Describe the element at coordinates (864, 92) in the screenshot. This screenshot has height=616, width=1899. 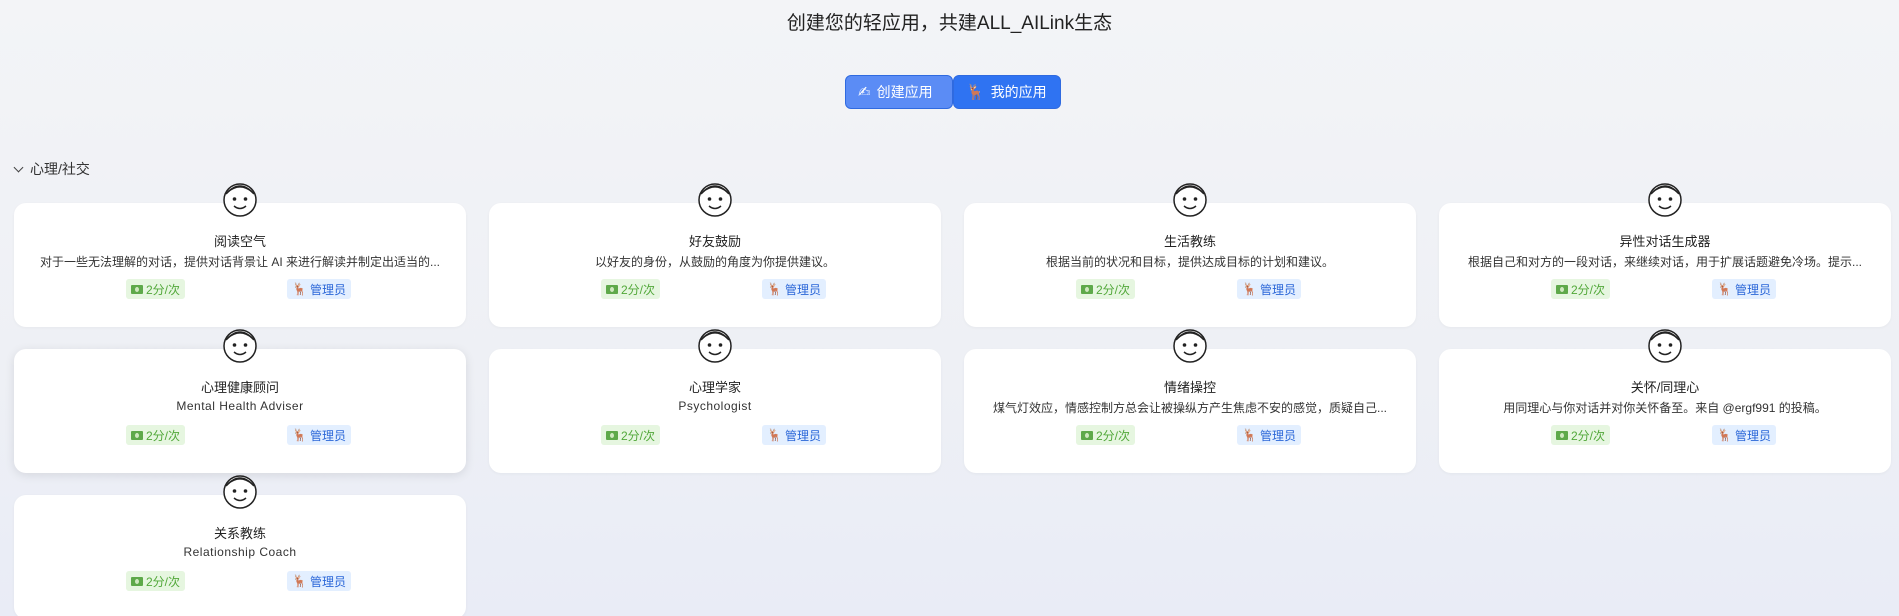
I see `writing-hand-icon: ✍` at that location.